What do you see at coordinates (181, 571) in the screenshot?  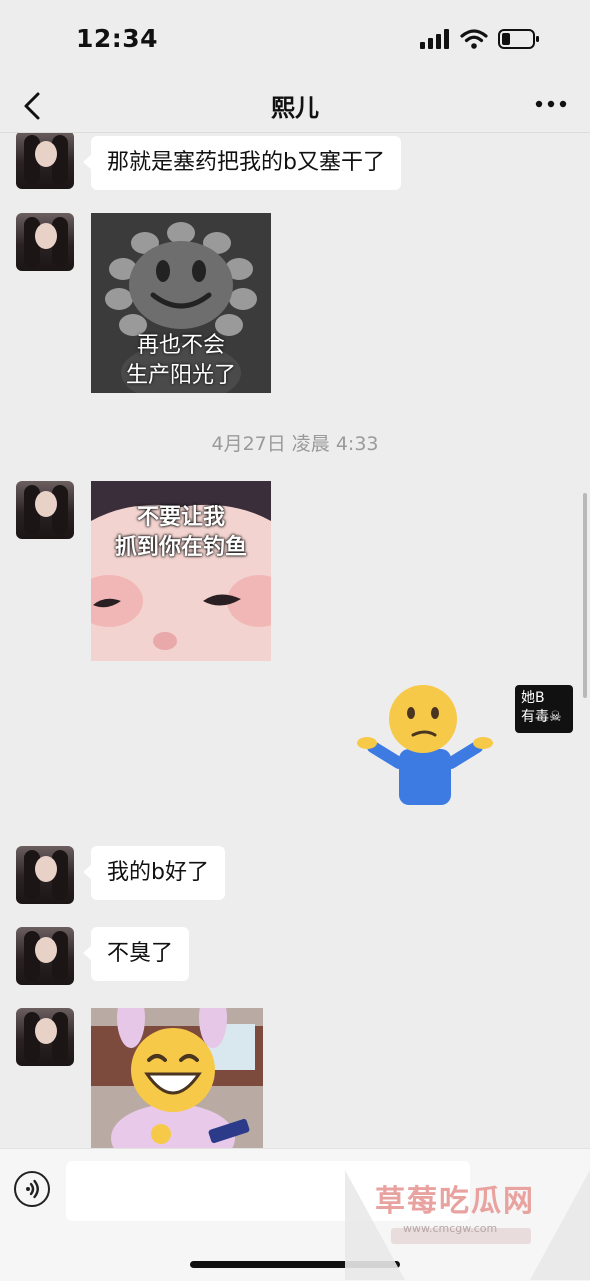 I see `baby-face-sticker: 不要让我 抓到你在钓鱼` at bounding box center [181, 571].